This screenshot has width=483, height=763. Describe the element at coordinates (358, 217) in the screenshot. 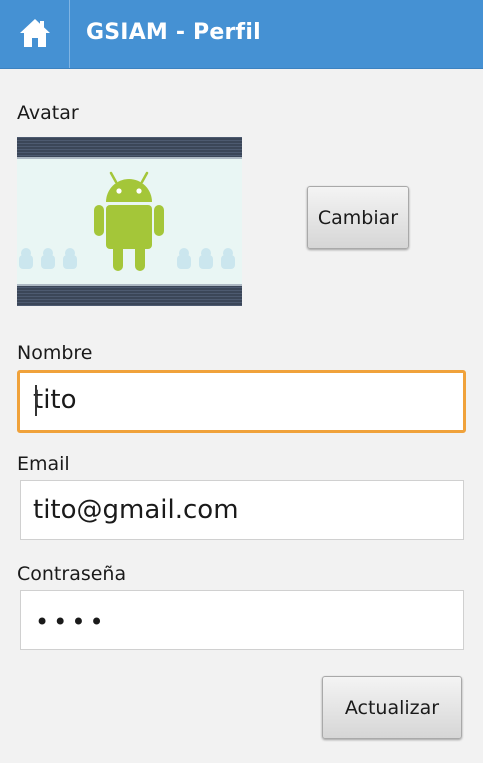

I see `change-avatar-button: Cambiar` at that location.